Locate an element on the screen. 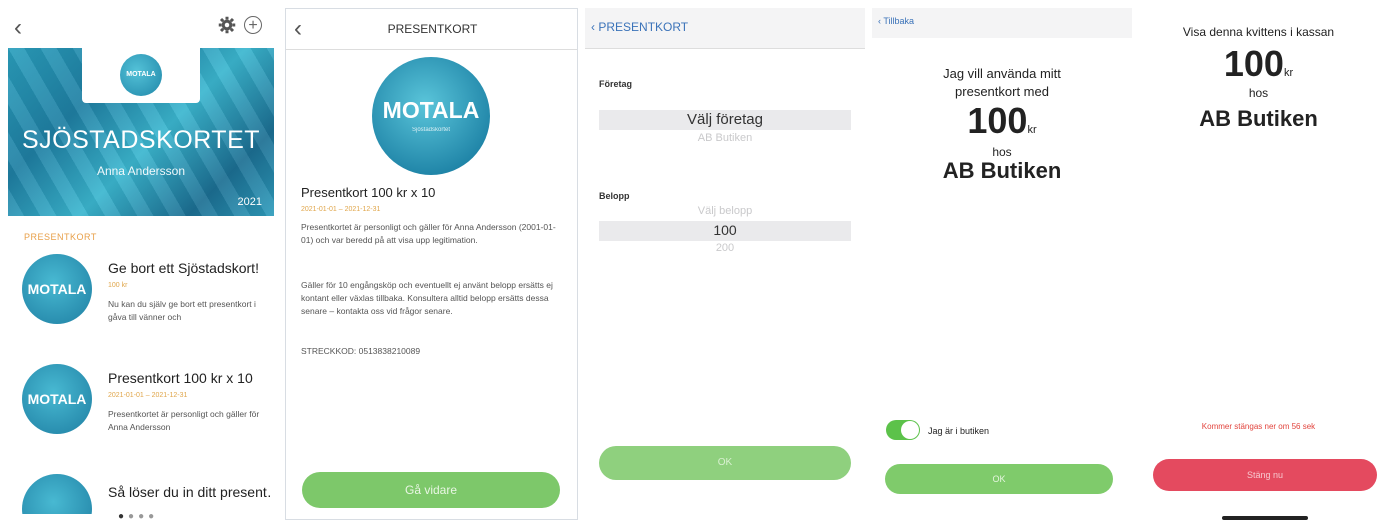 The image size is (1380, 523). toggle-knob is located at coordinates (910, 430).